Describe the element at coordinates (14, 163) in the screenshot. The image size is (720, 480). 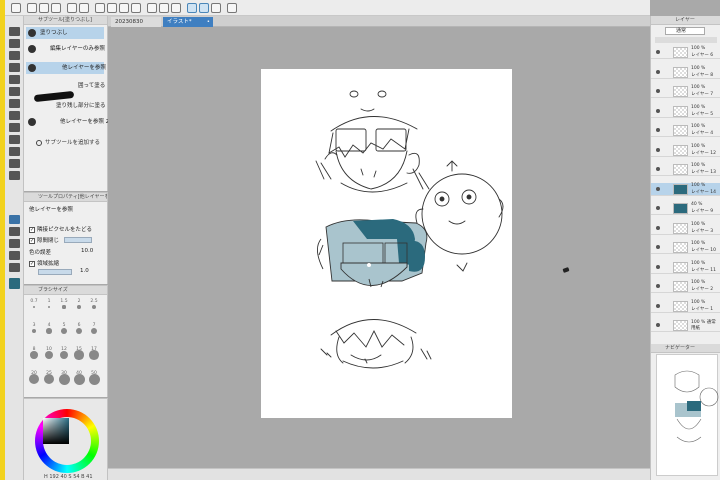
I see `eraser-tool-icon` at that location.